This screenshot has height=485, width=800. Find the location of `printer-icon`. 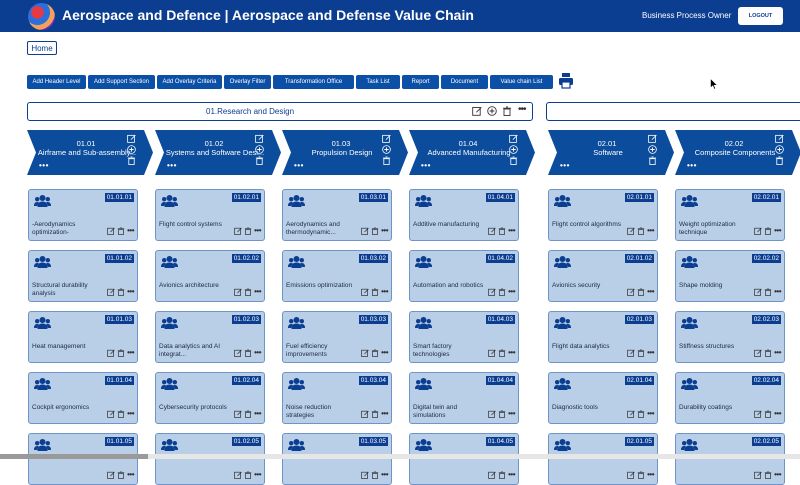

printer-icon is located at coordinates (566, 80).